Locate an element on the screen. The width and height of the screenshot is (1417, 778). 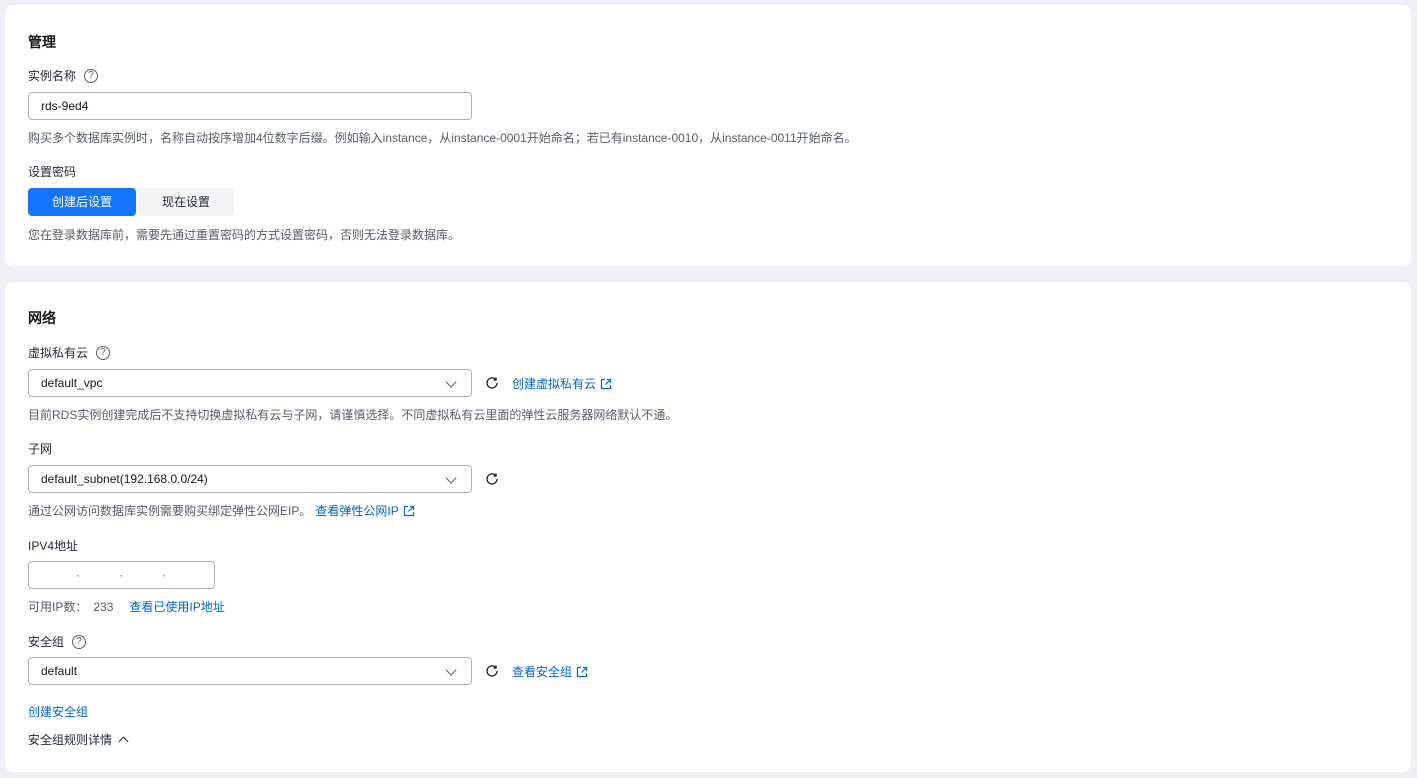
manage-section-title: 管理 is located at coordinates (42, 42).